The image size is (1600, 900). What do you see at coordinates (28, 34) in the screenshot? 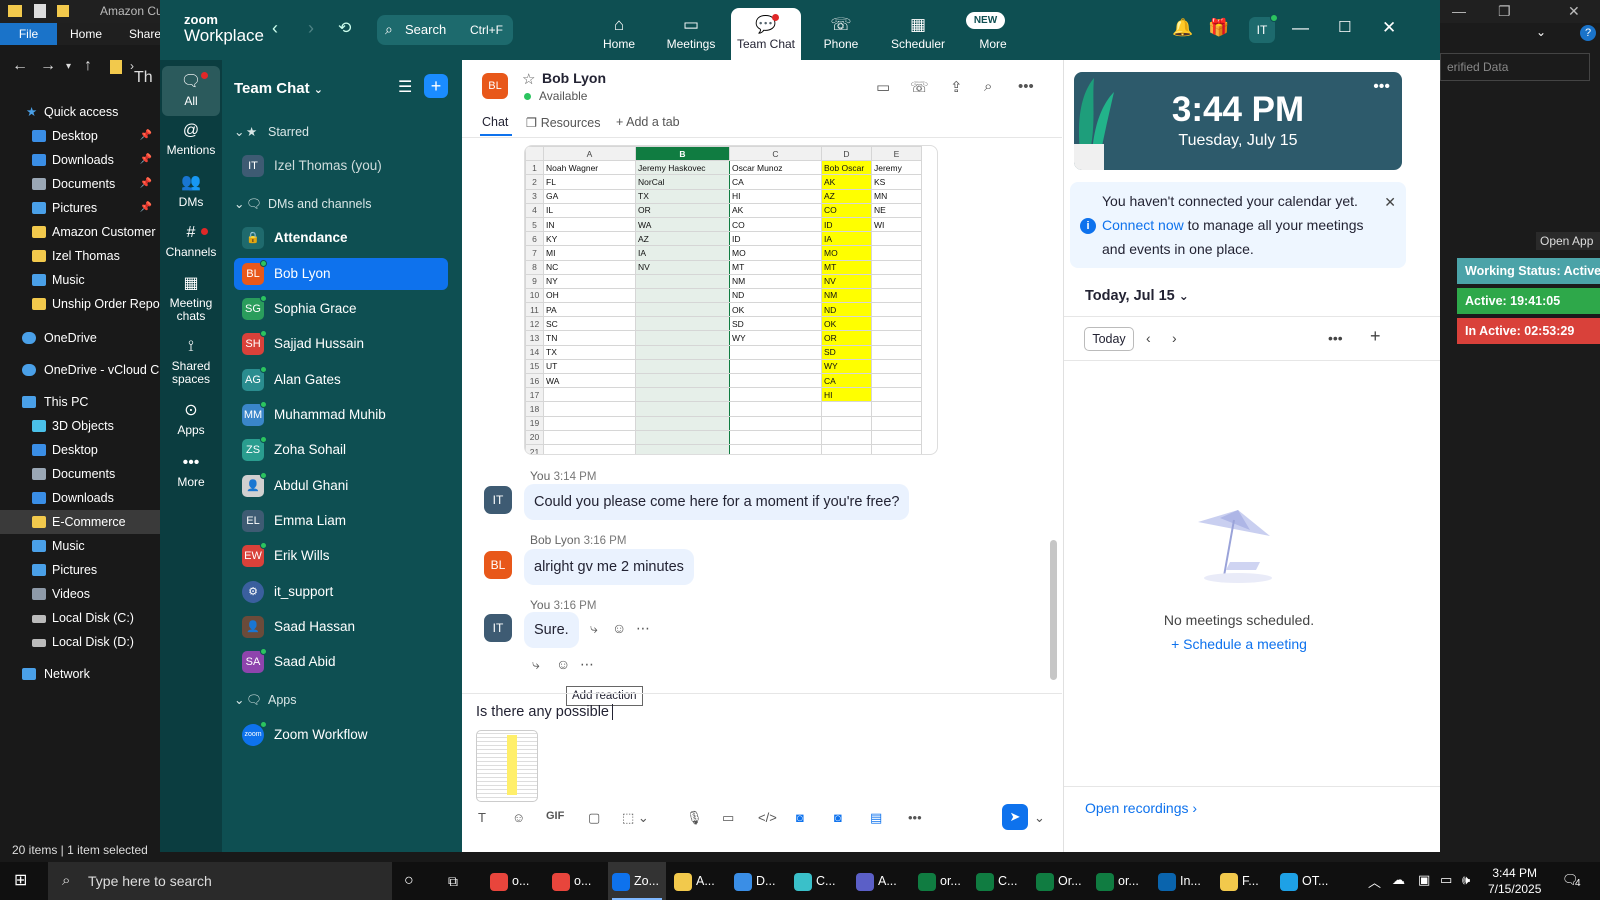
I see `ribbon-file-tab: File` at bounding box center [28, 34].